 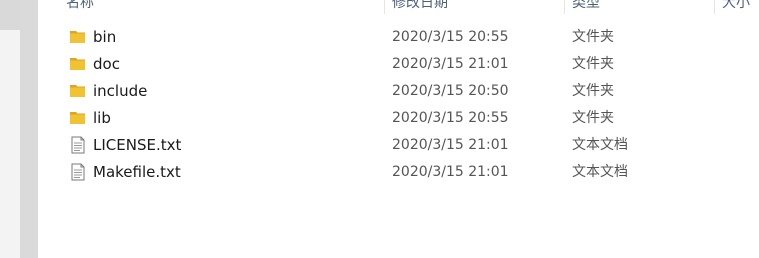 I want to click on file-row: LICENSE.txt 2020/3/15 21:01 文本文档, so click(x=398, y=145).